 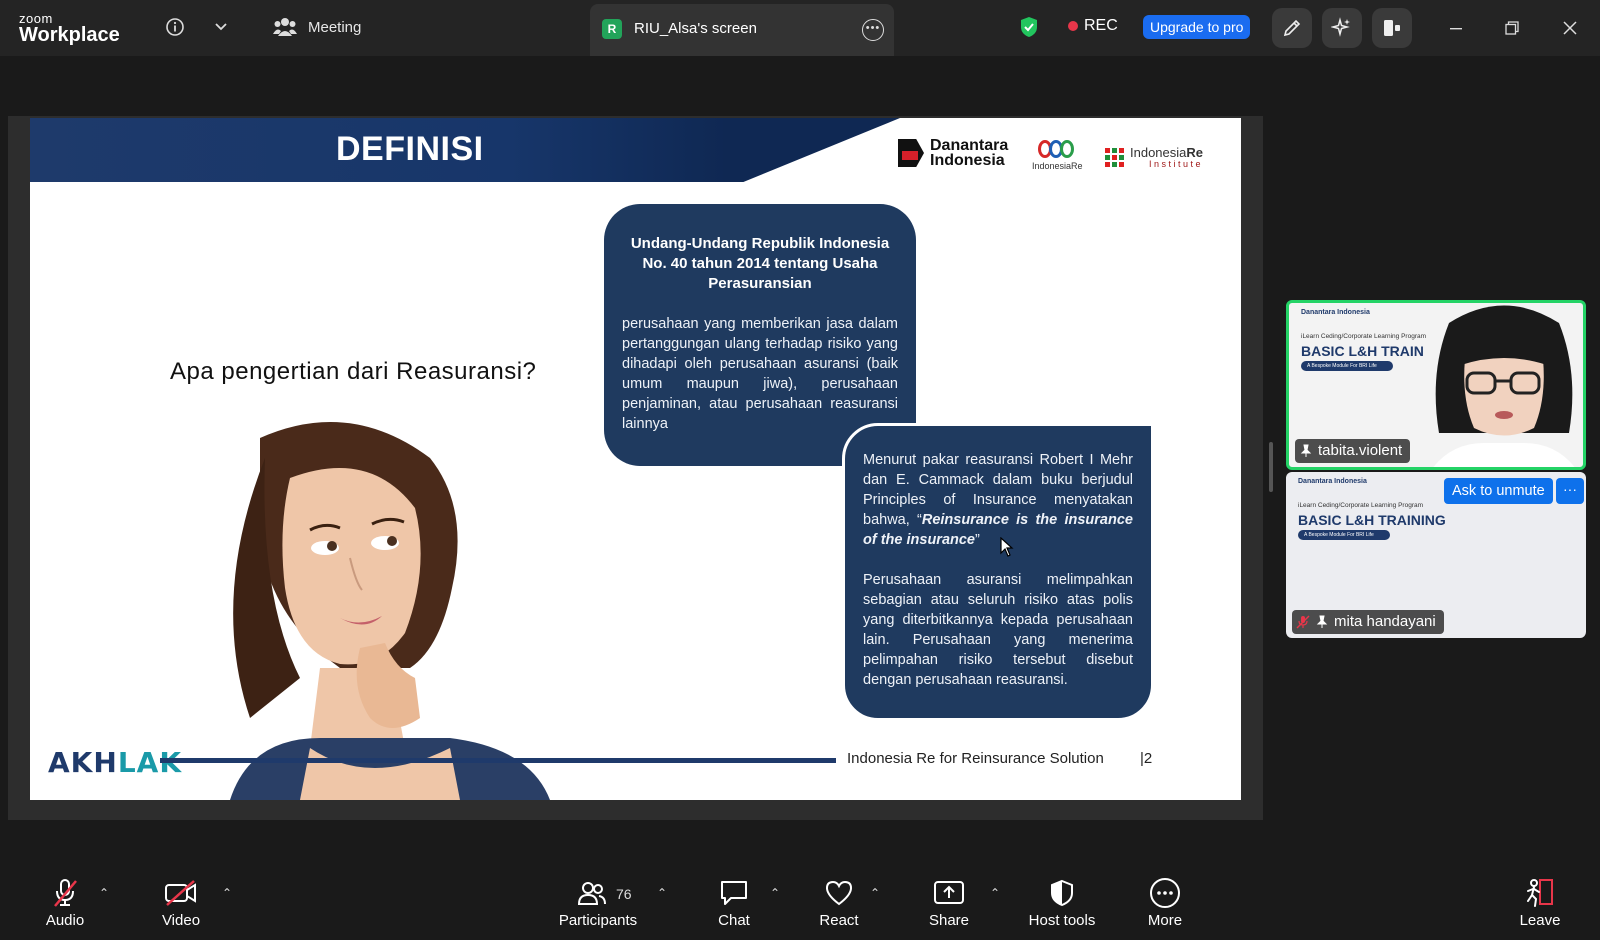 I want to click on institute-grid-icon, so click(x=1114, y=157).